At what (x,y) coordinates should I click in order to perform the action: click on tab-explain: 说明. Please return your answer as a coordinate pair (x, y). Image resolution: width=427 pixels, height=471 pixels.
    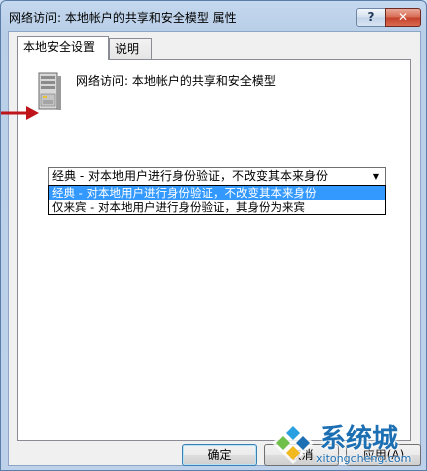
    Looking at the image, I should click on (130, 49).